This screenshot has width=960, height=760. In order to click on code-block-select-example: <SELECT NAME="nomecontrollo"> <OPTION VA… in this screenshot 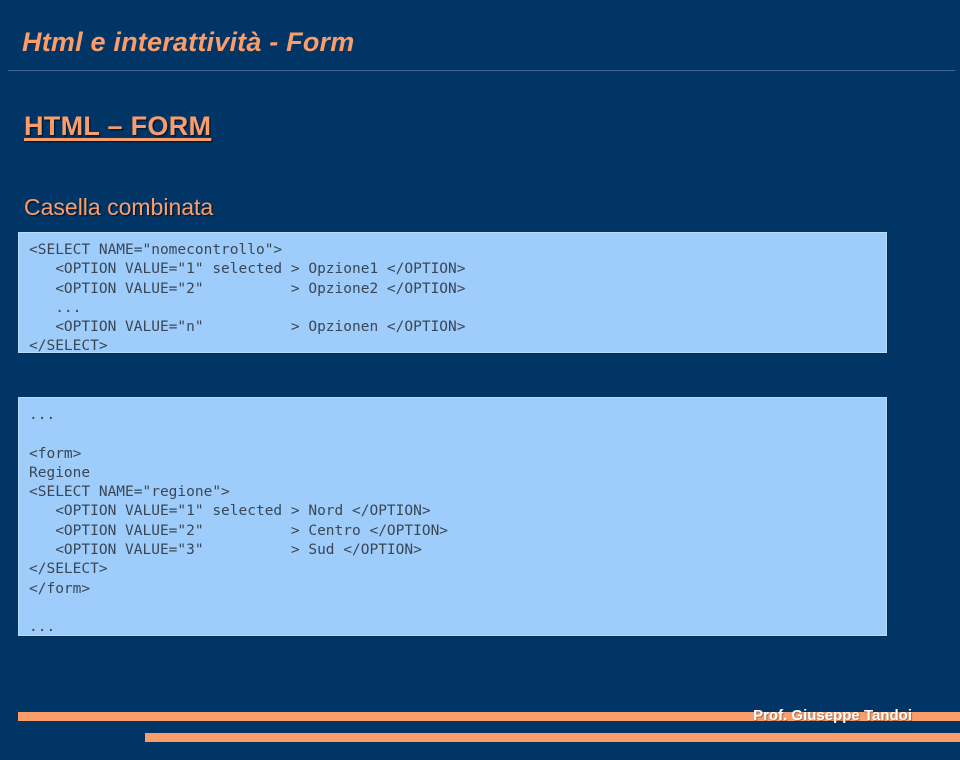, I will do `click(452, 293)`.